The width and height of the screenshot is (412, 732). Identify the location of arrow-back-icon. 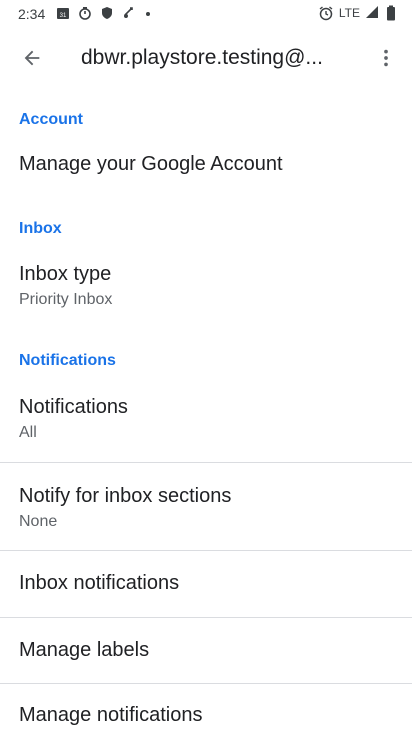
(32, 60).